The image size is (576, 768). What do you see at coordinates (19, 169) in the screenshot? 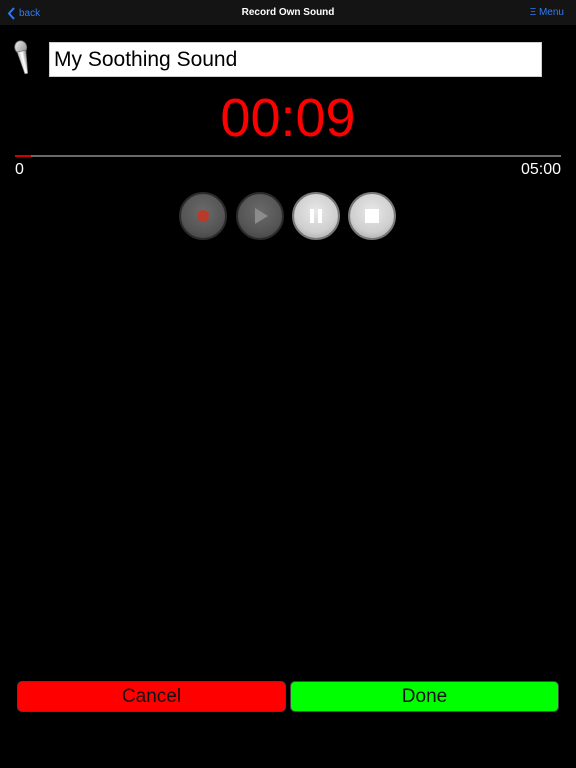
I see `start-time-label: 0` at bounding box center [19, 169].